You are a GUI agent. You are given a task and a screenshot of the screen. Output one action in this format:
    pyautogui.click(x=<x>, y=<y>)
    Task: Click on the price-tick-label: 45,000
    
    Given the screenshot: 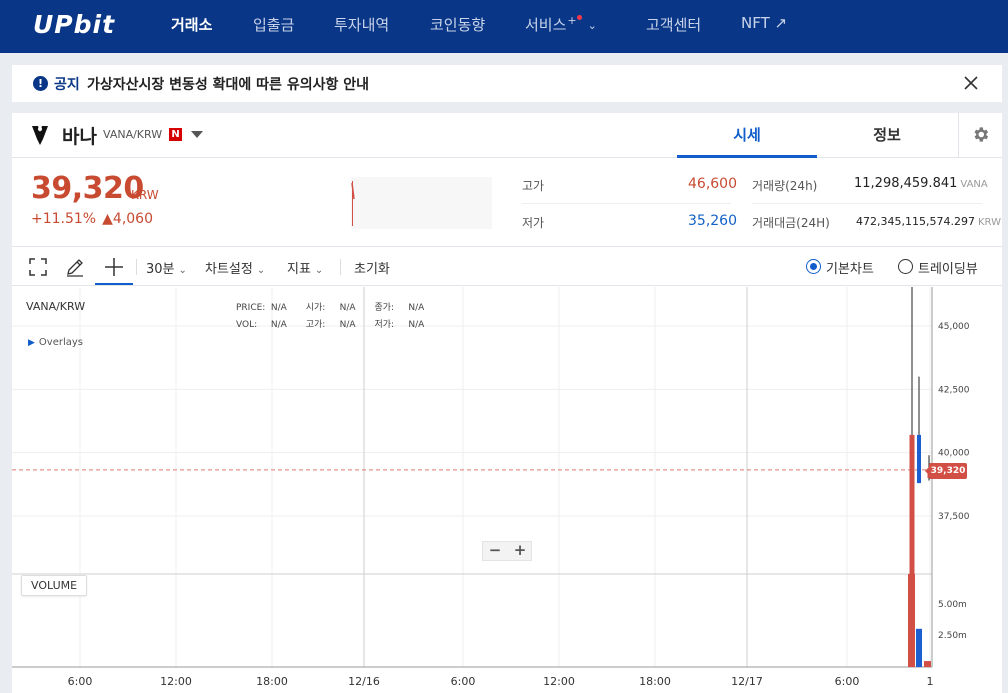 What is the action you would take?
    pyautogui.click(x=954, y=327)
    